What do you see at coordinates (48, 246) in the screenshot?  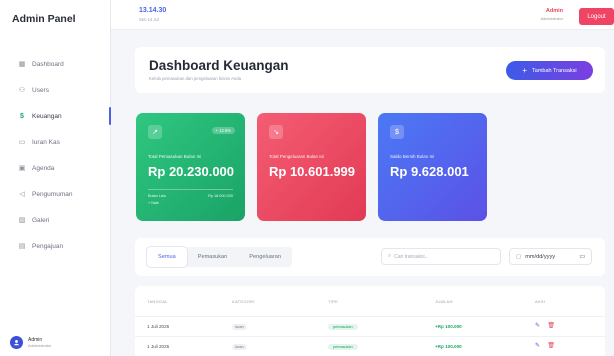 I see `sidebar-item-label: Pengajuan` at bounding box center [48, 246].